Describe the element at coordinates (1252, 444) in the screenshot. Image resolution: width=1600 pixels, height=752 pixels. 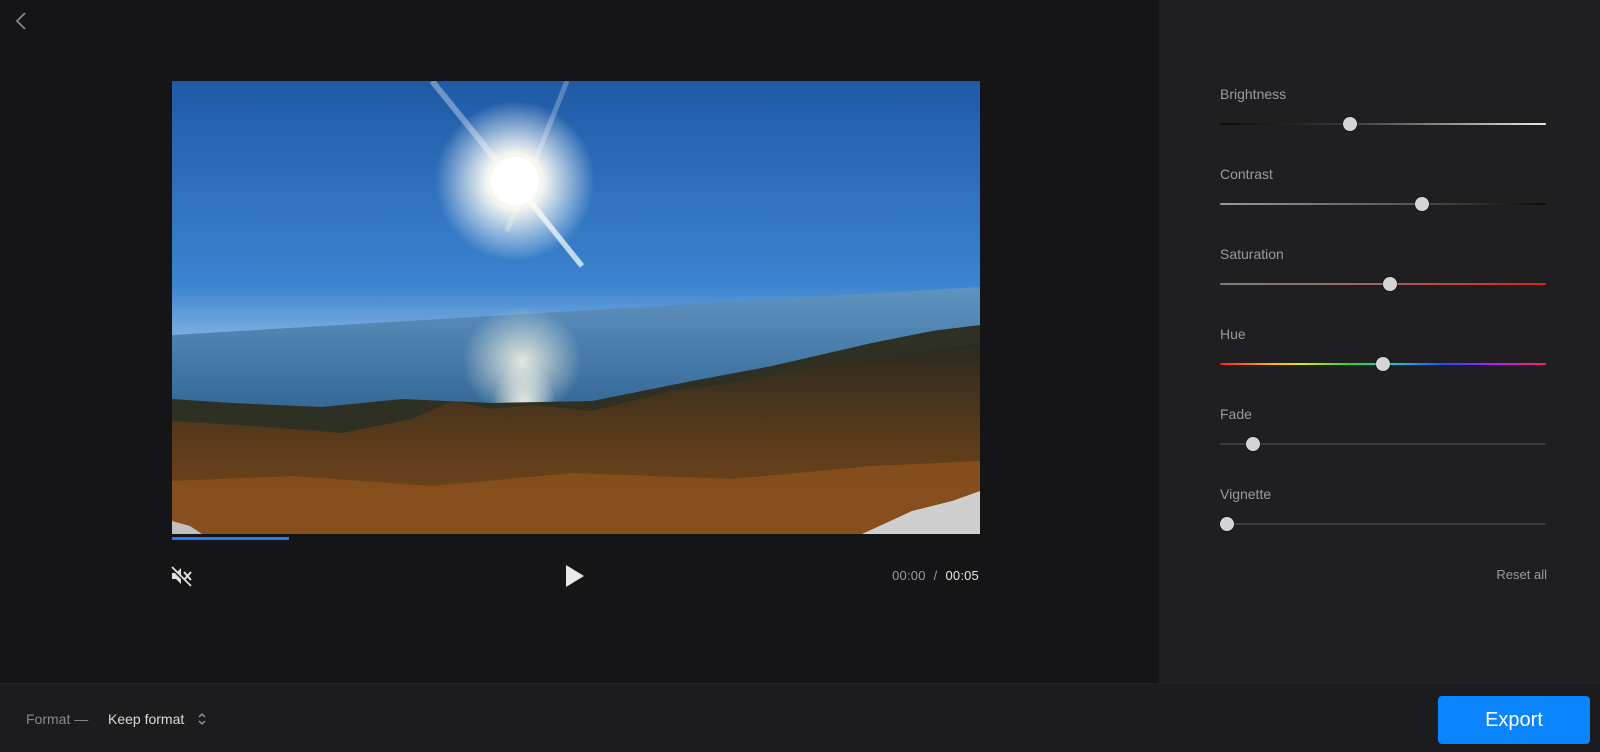
I see `fade-slider-thumb` at that location.